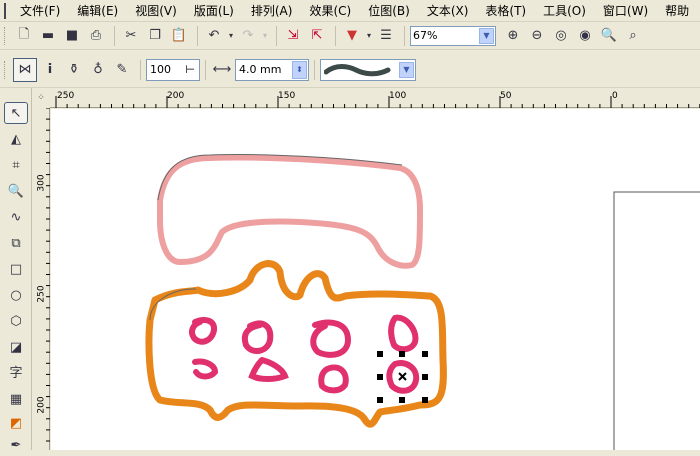  What do you see at coordinates (214, 10) in the screenshot?
I see `menu-layout: 版面(L)` at bounding box center [214, 10].